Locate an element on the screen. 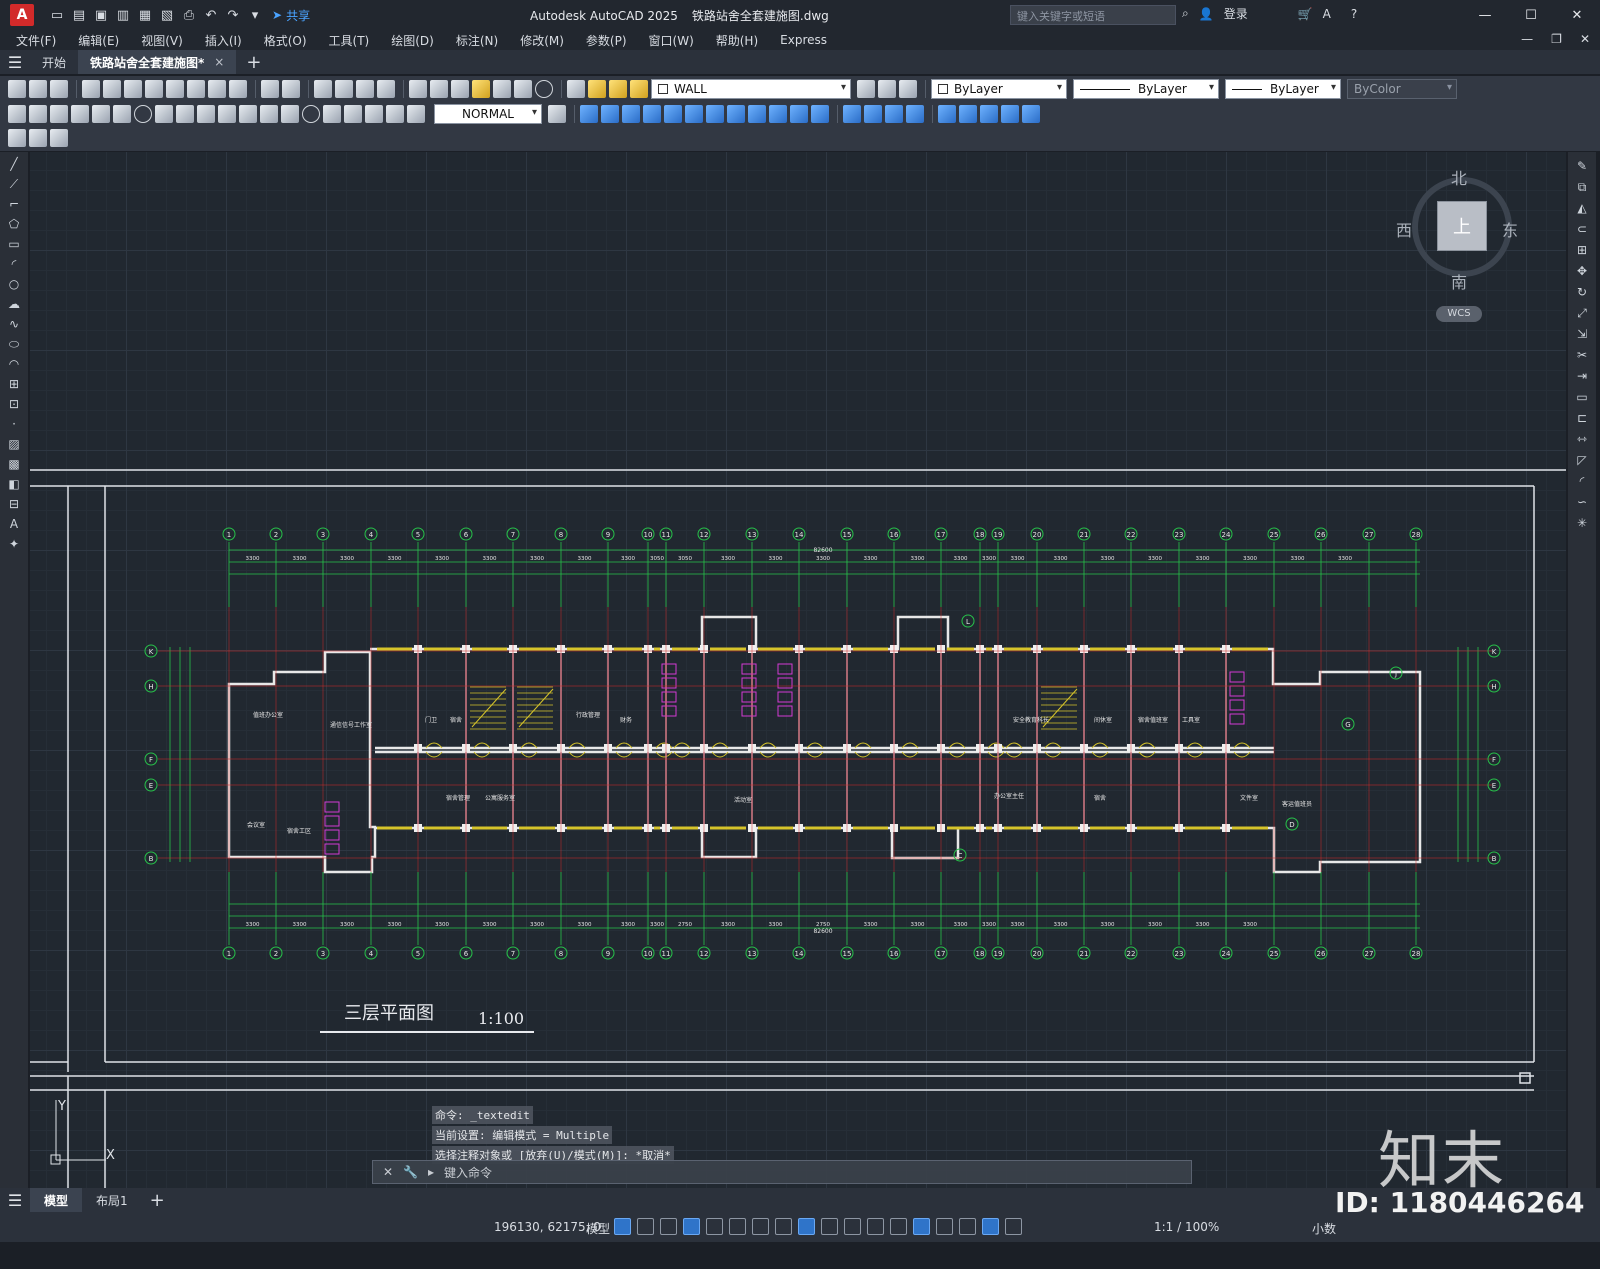 This screenshot has height=1269, width=1600. plot-icon is located at coordinates (91, 89).